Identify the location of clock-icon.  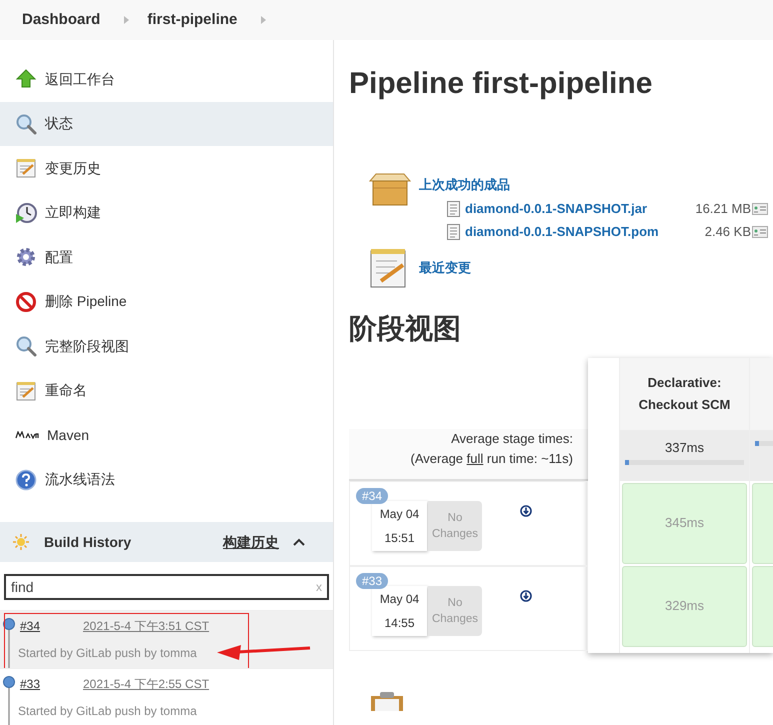
(26, 213).